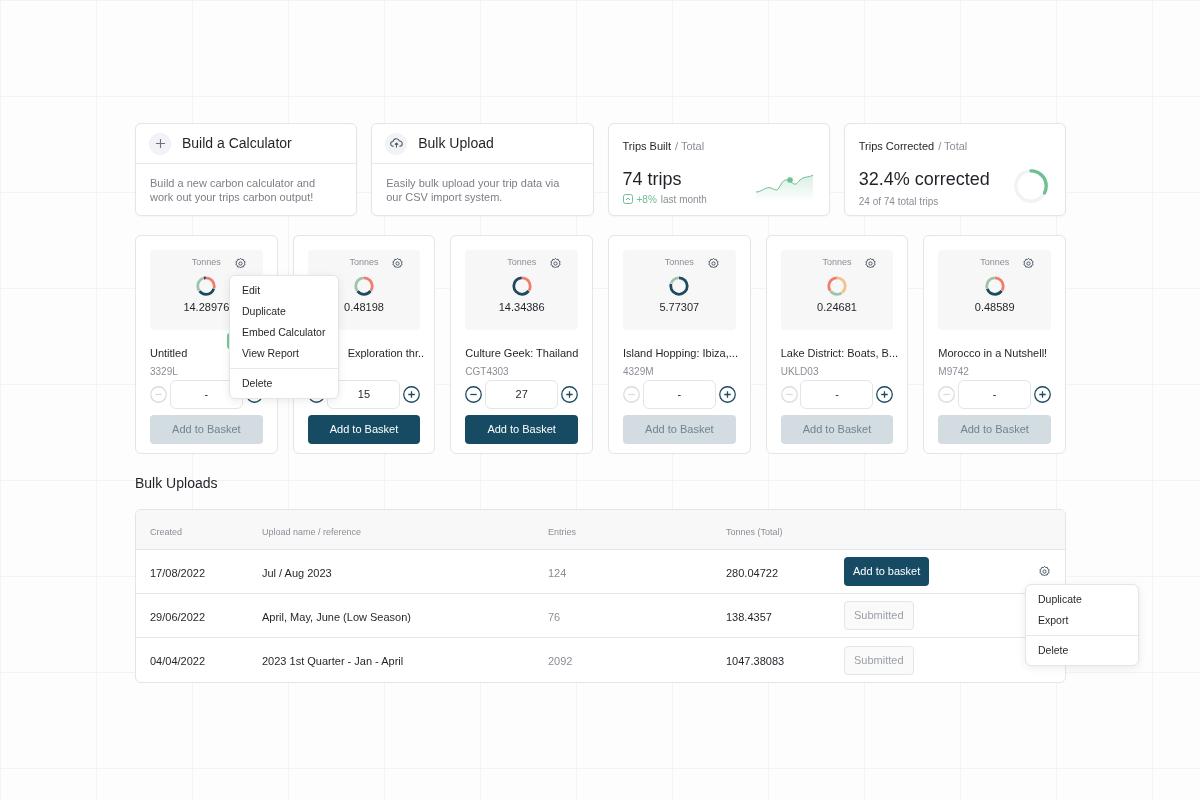  What do you see at coordinates (560, 661) in the screenshot?
I see `table-cell: 2092` at bounding box center [560, 661].